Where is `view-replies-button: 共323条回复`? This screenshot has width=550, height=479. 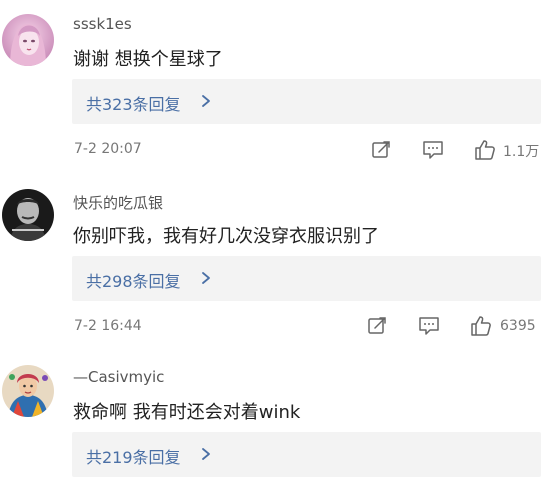 view-replies-button: 共323条回复 is located at coordinates (306, 101).